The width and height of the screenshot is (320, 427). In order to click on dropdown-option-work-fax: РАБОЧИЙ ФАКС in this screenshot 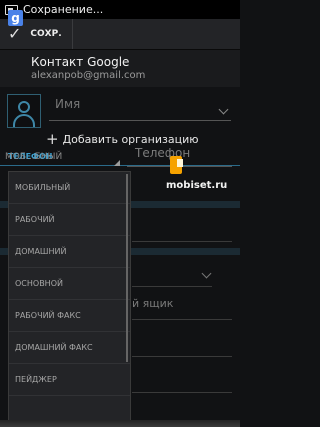, I will do `click(69, 316)`.